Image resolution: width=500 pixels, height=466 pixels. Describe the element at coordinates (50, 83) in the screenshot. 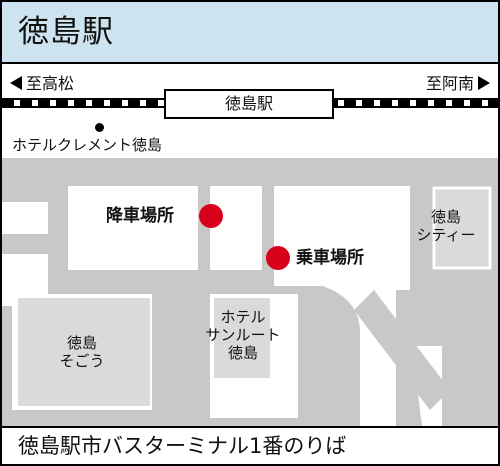

I see `direction-west-label: 至高松` at that location.